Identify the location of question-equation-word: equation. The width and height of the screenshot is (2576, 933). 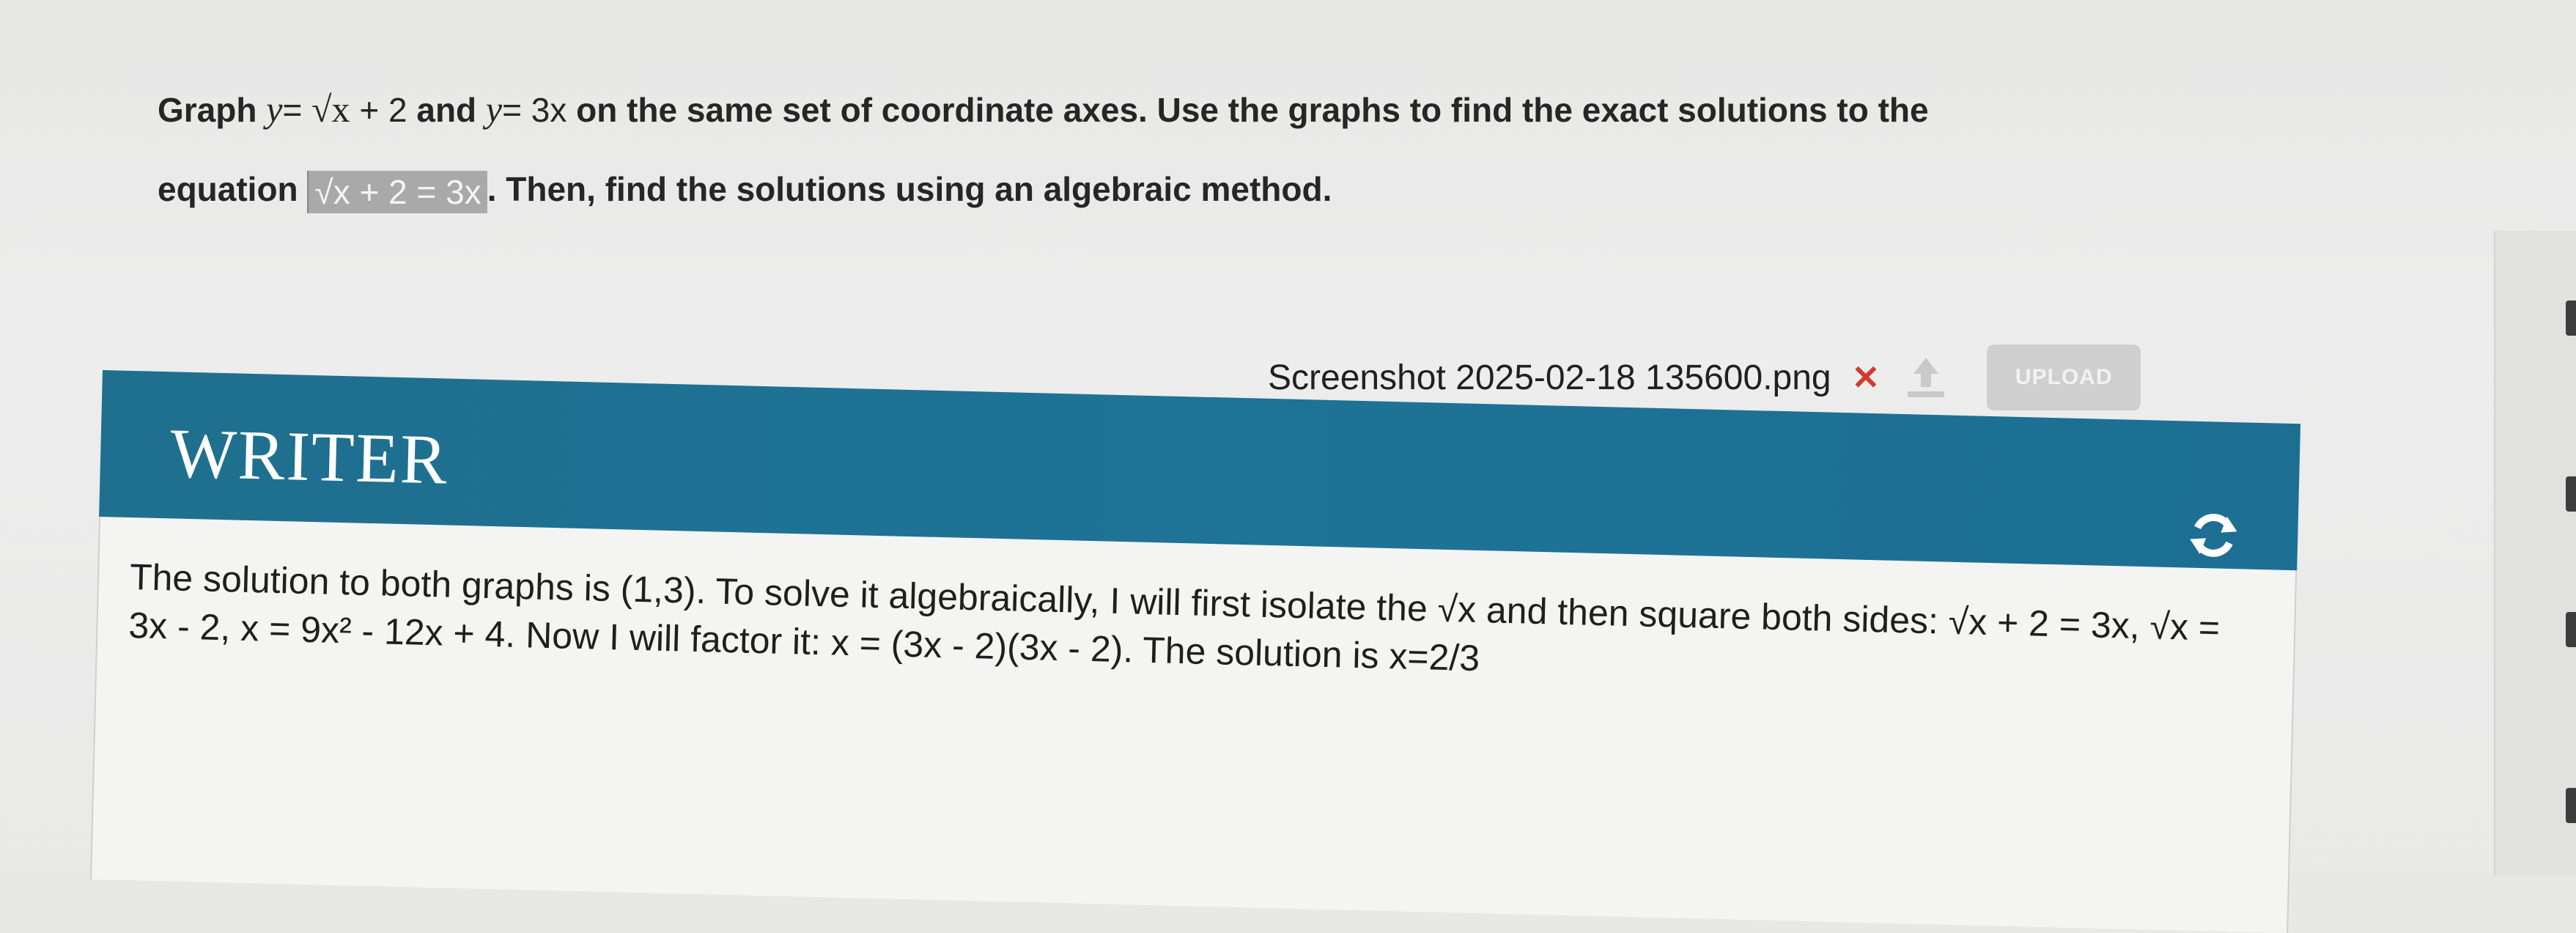
(233, 189).